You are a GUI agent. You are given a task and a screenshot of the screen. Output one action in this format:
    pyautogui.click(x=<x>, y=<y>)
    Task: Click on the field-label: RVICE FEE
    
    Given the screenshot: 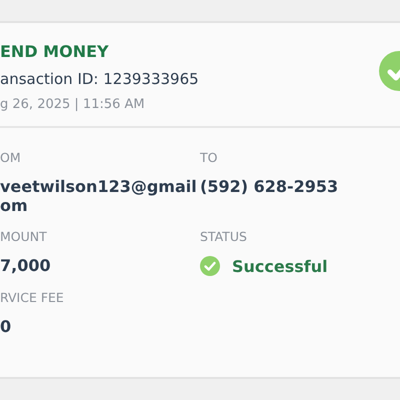 What is the action you would take?
    pyautogui.click(x=32, y=298)
    